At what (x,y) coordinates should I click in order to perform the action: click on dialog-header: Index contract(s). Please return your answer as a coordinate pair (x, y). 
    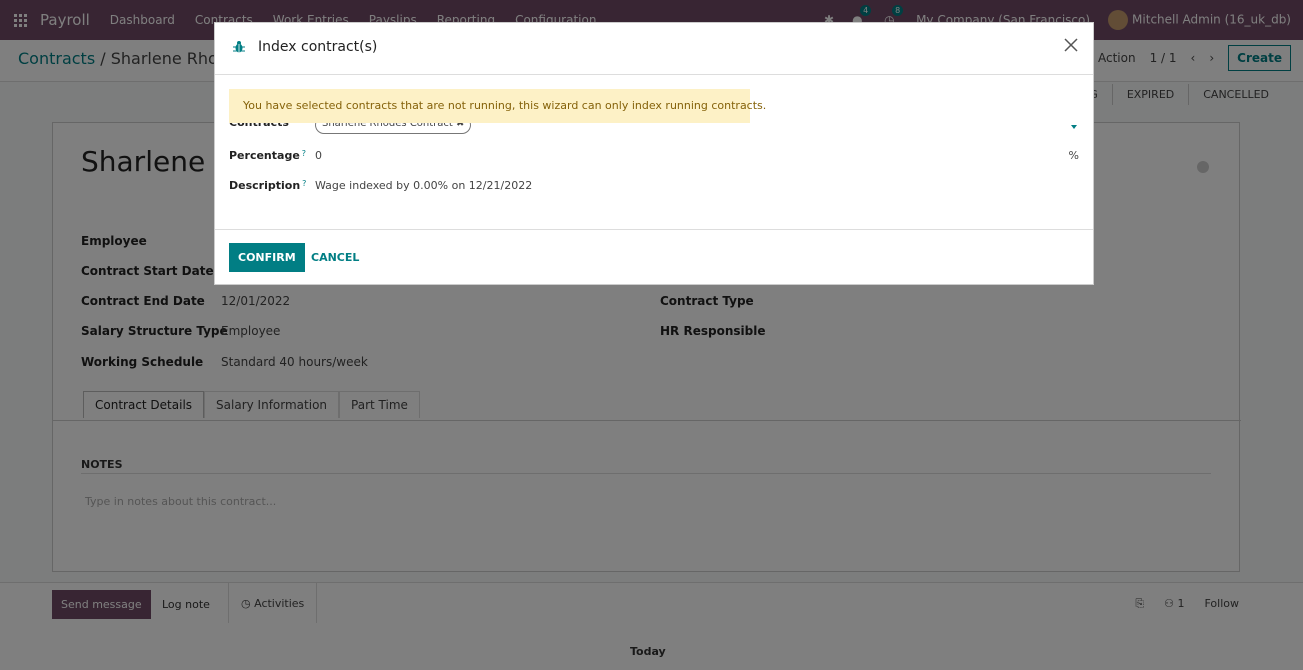
    Looking at the image, I should click on (654, 49).